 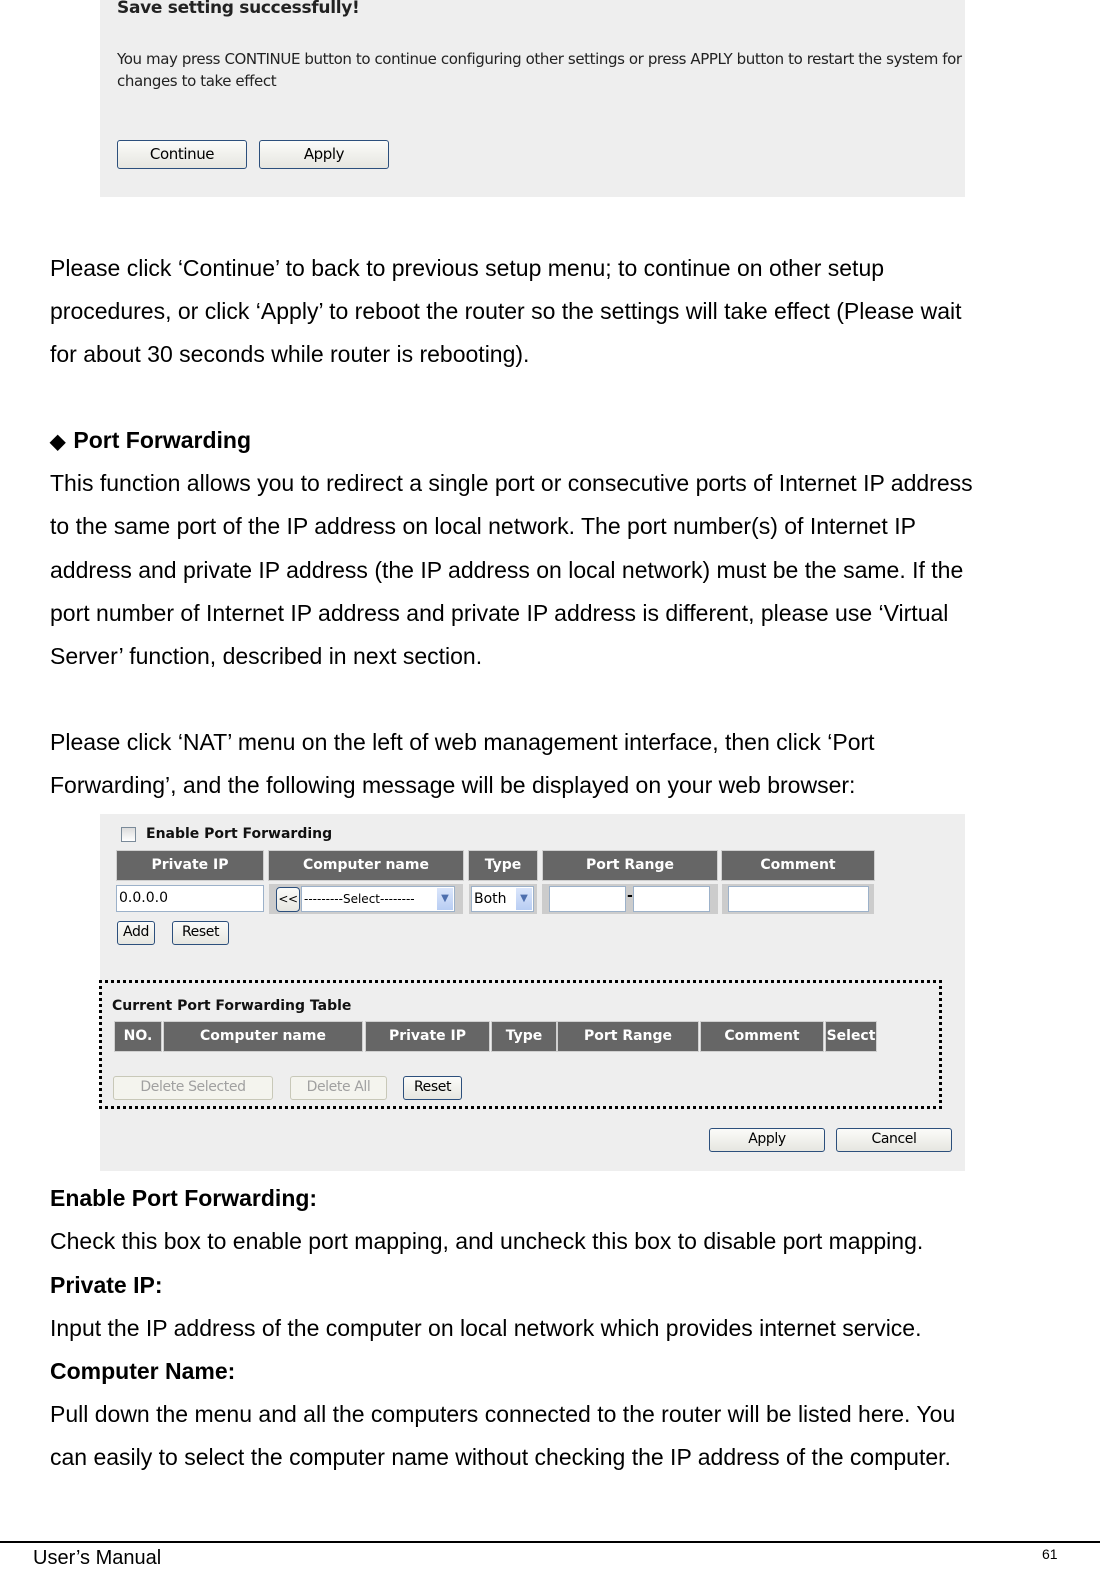 What do you see at coordinates (427, 1036) in the screenshot?
I see `table-header-private-ip: Private IP` at bounding box center [427, 1036].